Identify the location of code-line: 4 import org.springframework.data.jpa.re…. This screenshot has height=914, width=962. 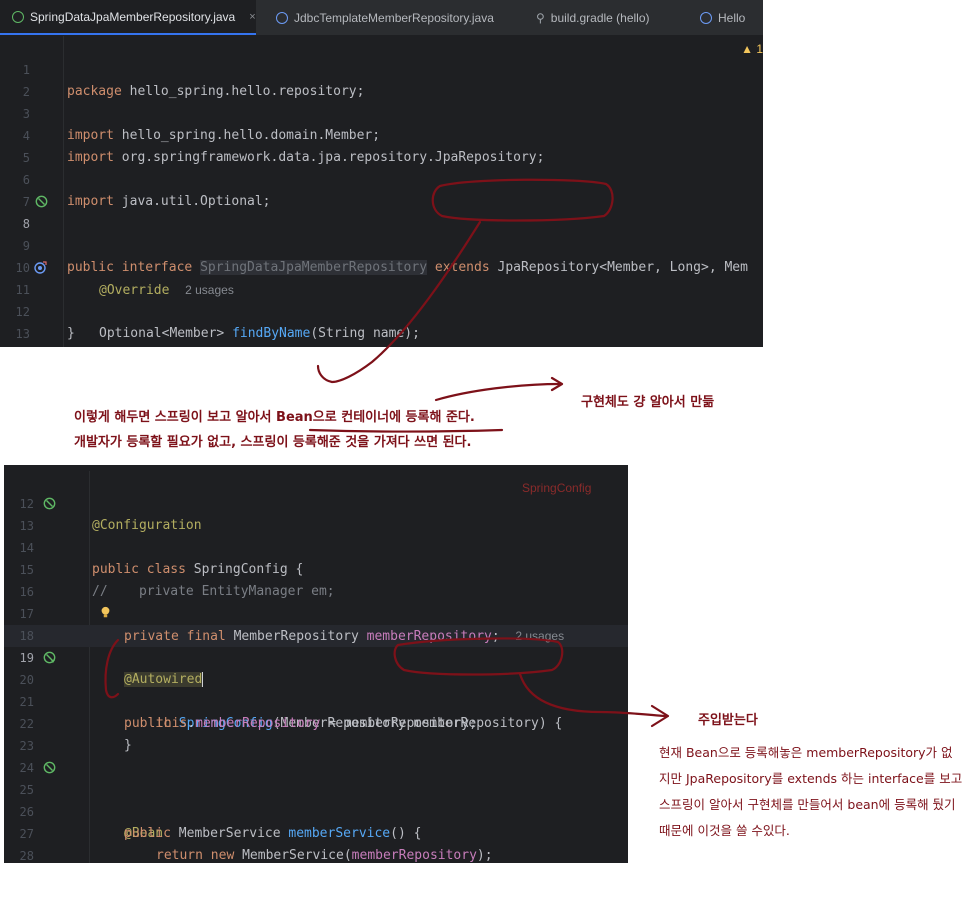
(381, 134).